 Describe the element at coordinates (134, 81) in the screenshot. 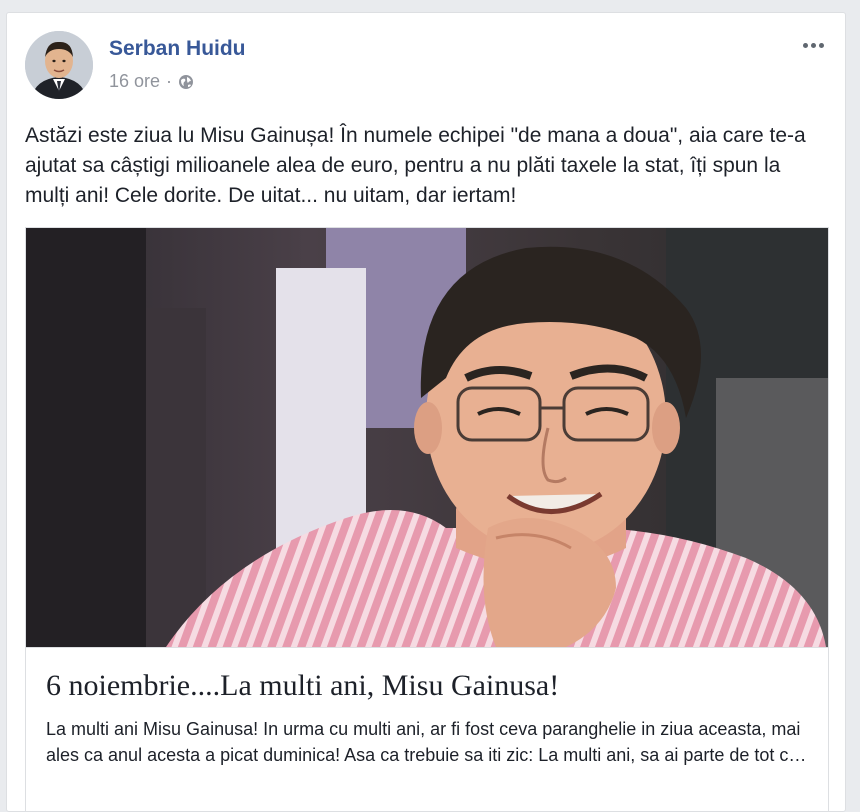

I see `post-time: 16 ore` at that location.